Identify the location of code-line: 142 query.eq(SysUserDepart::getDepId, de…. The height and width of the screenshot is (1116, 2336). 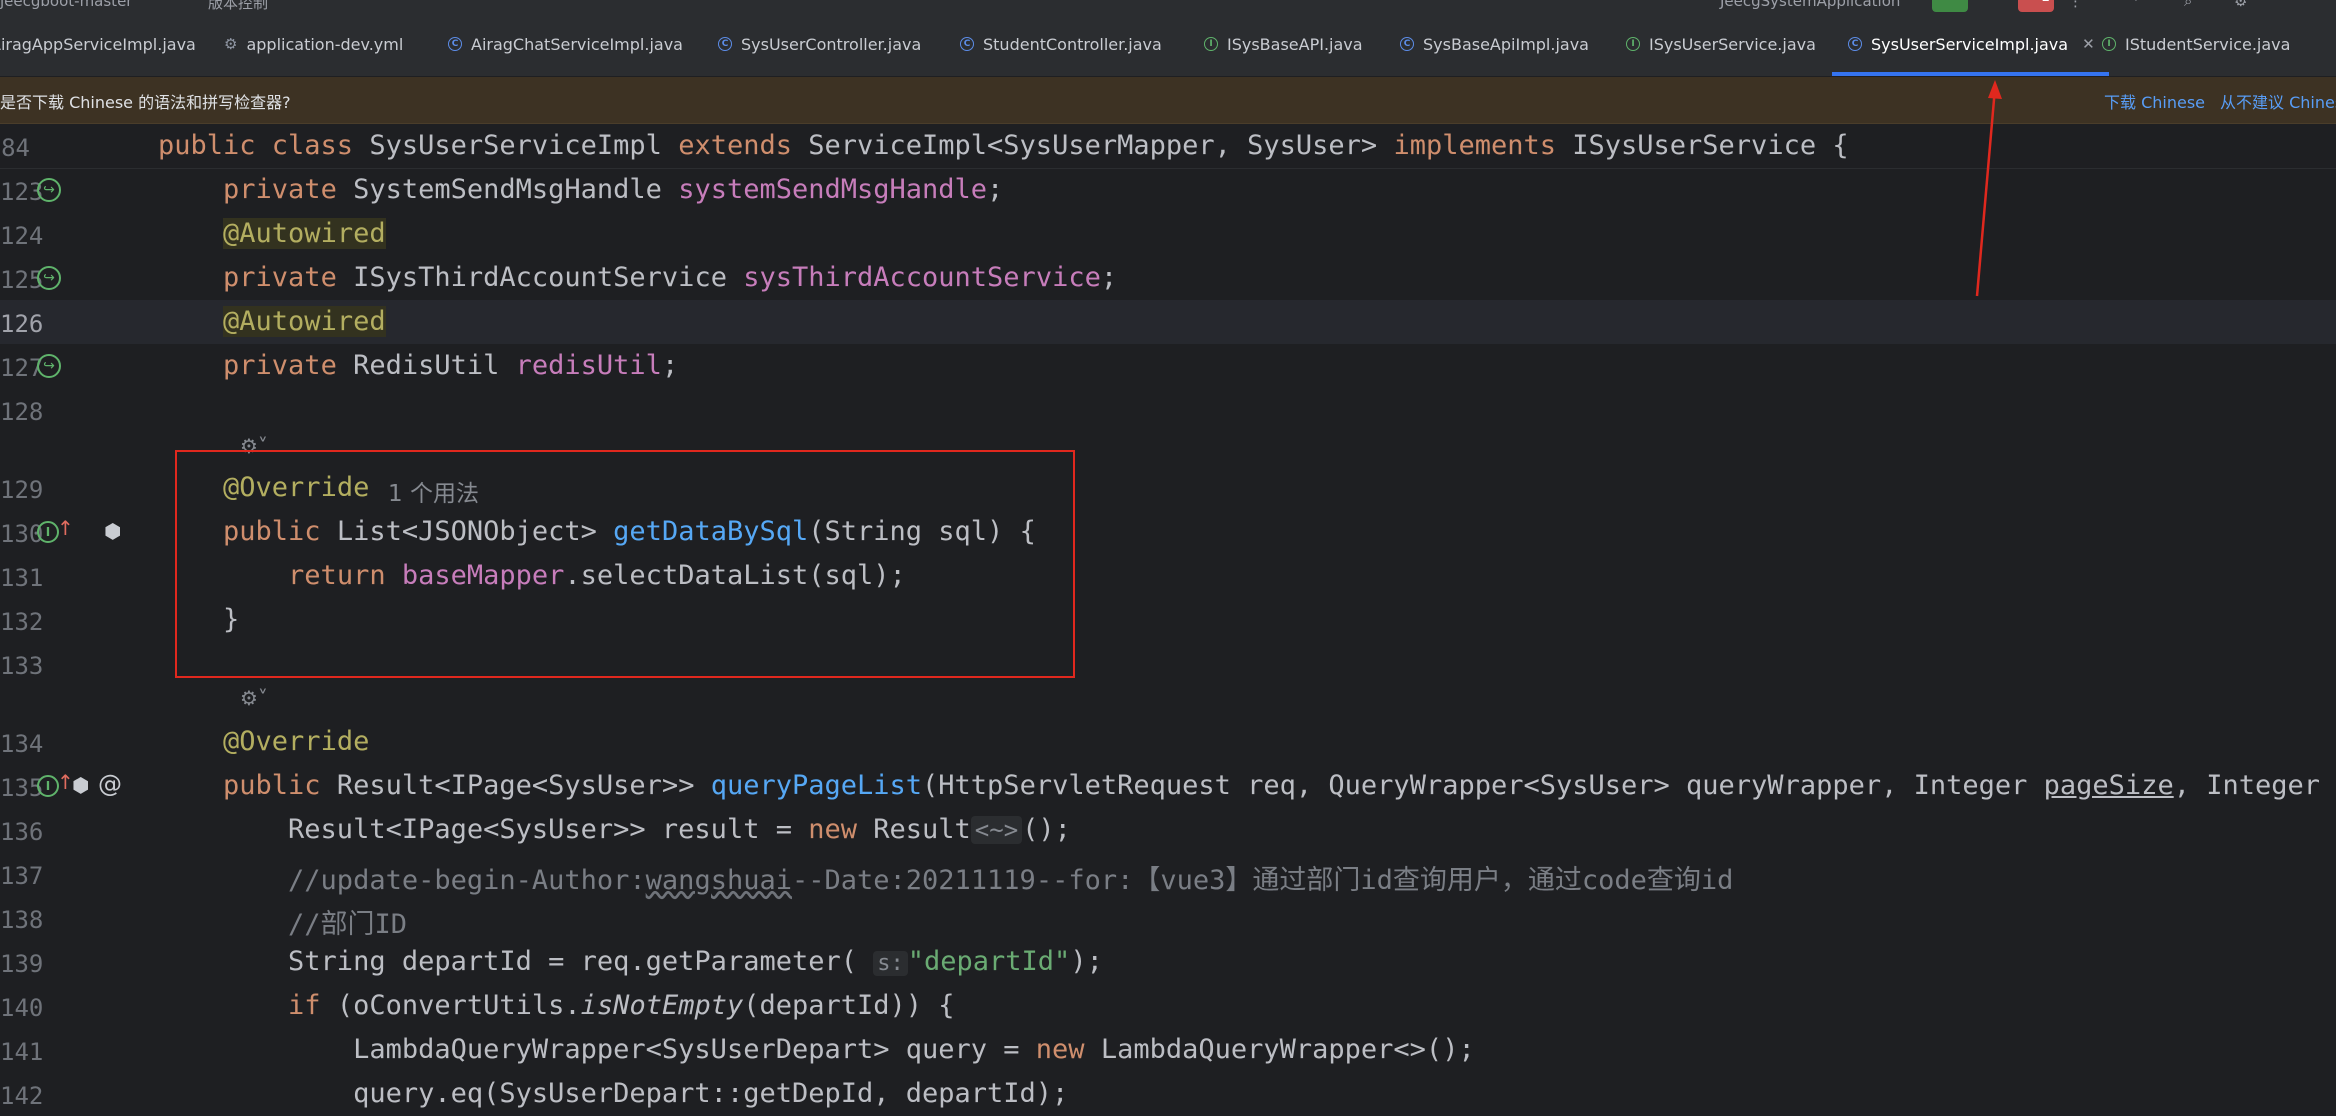
(1168, 1094).